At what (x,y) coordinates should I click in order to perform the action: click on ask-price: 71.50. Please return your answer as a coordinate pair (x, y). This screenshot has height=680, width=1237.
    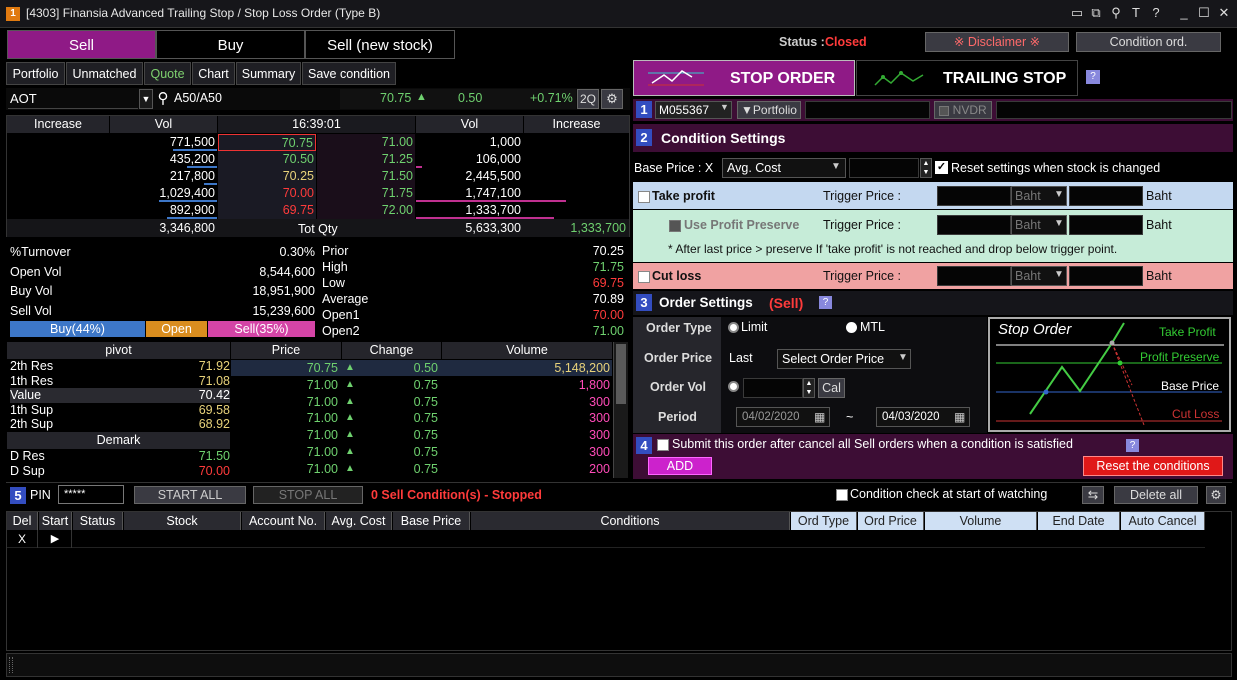
    Looking at the image, I should click on (366, 176).